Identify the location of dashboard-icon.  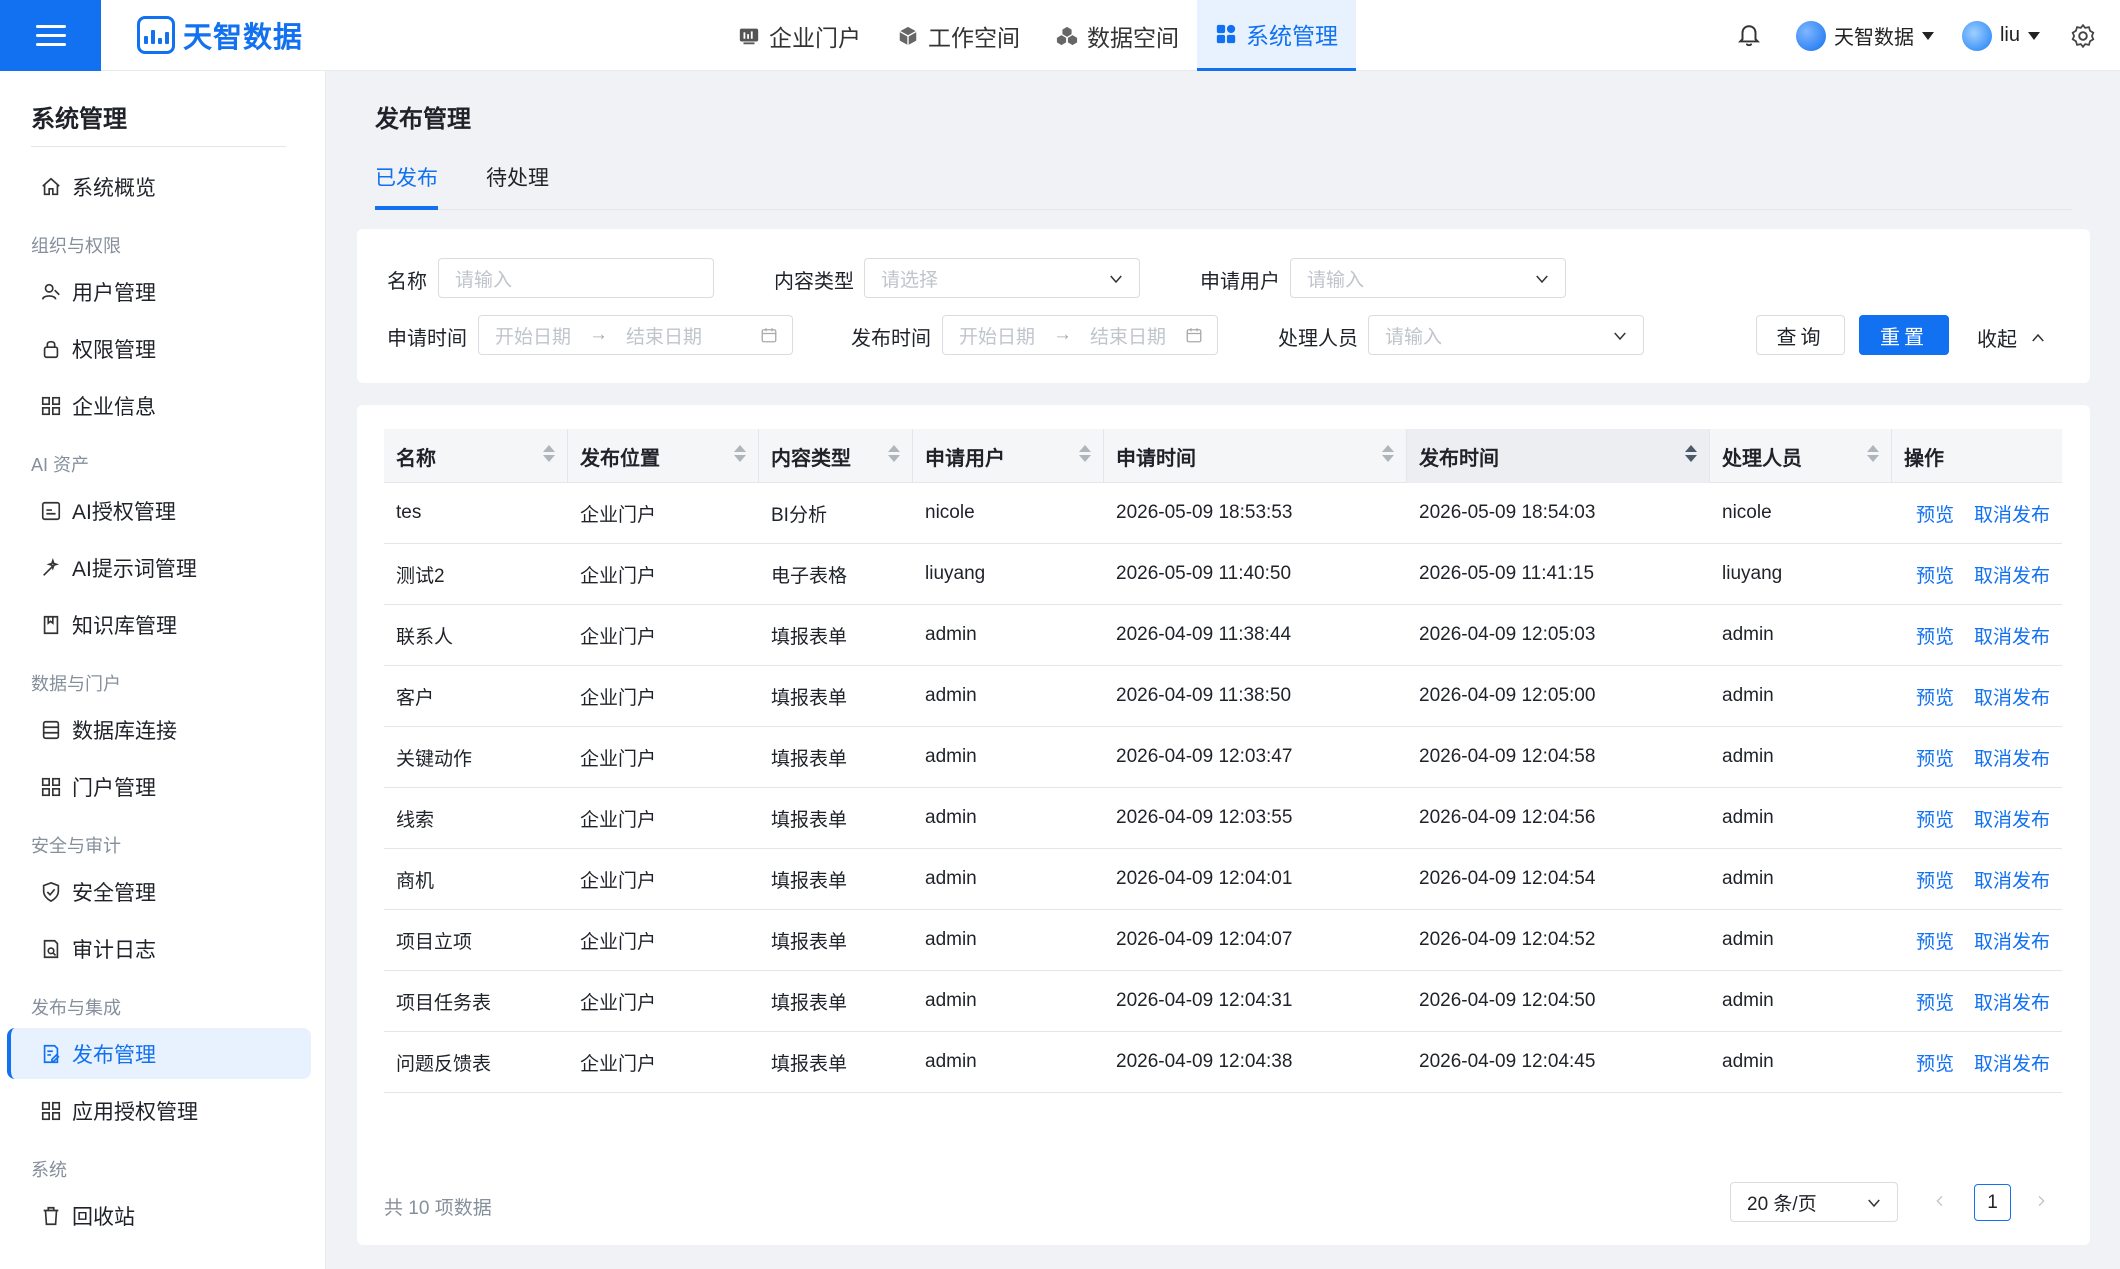
(749, 36).